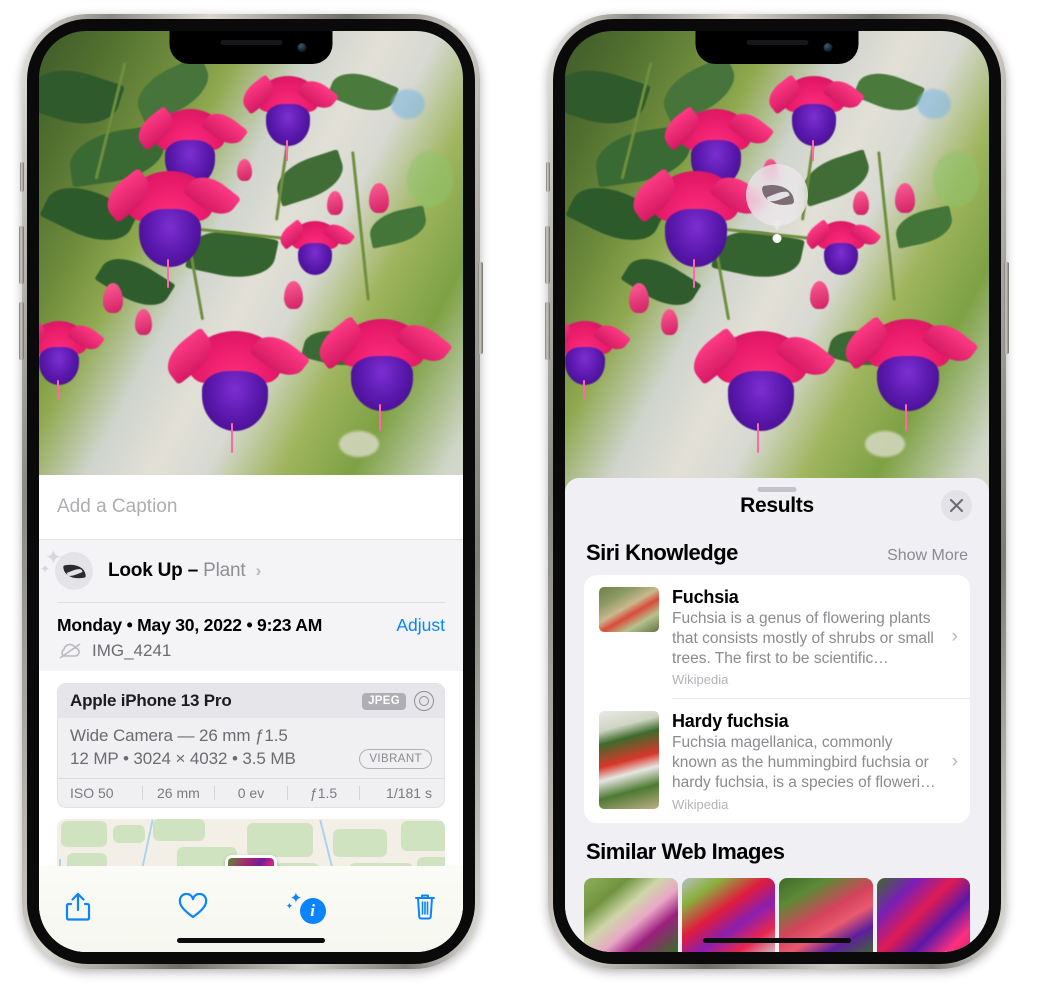  Describe the element at coordinates (190, 625) in the screenshot. I see `photo-date: Monday • May 30, 2022 • 9:23 AM` at that location.